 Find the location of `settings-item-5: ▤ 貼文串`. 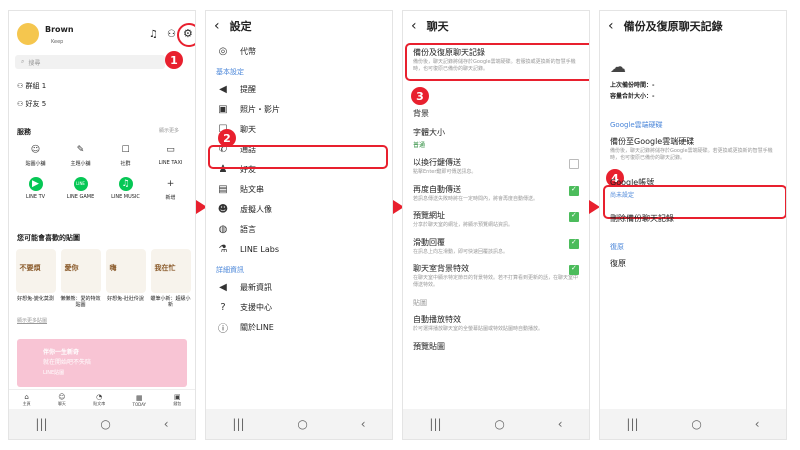

settings-item-5: ▤ 貼文串 is located at coordinates (299, 189).